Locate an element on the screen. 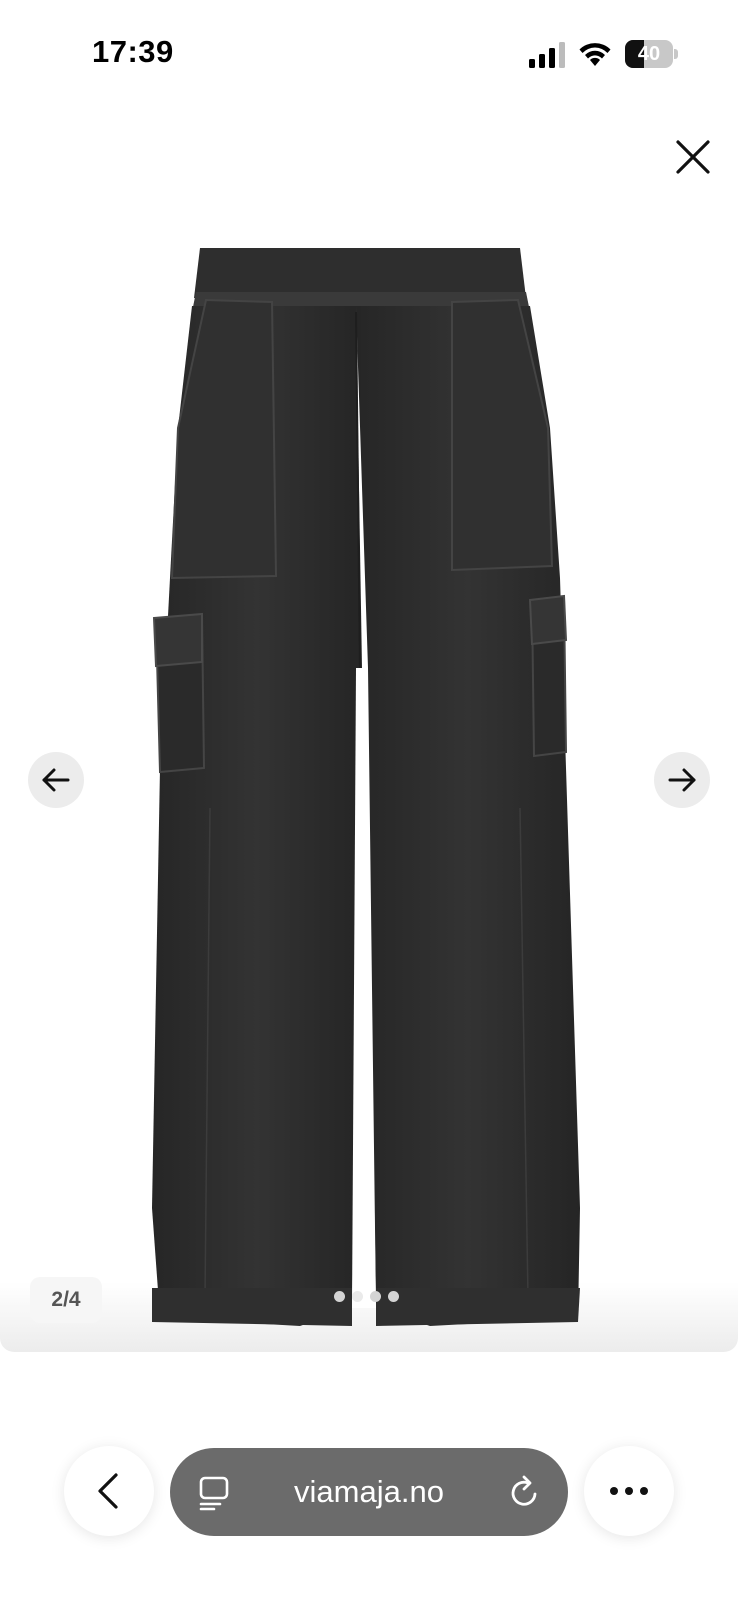  browser-toolbar: viamaja.no is located at coordinates (369, 1500).